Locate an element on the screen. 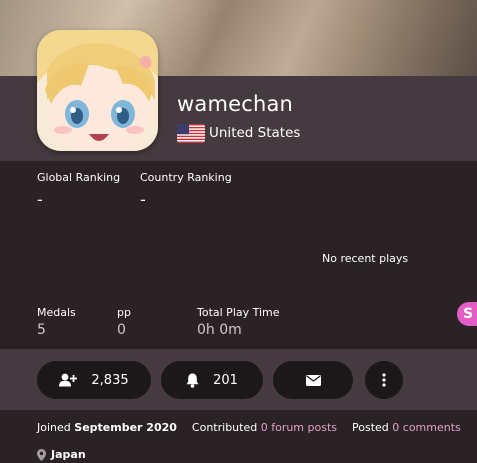  avatar is located at coordinates (97, 90).